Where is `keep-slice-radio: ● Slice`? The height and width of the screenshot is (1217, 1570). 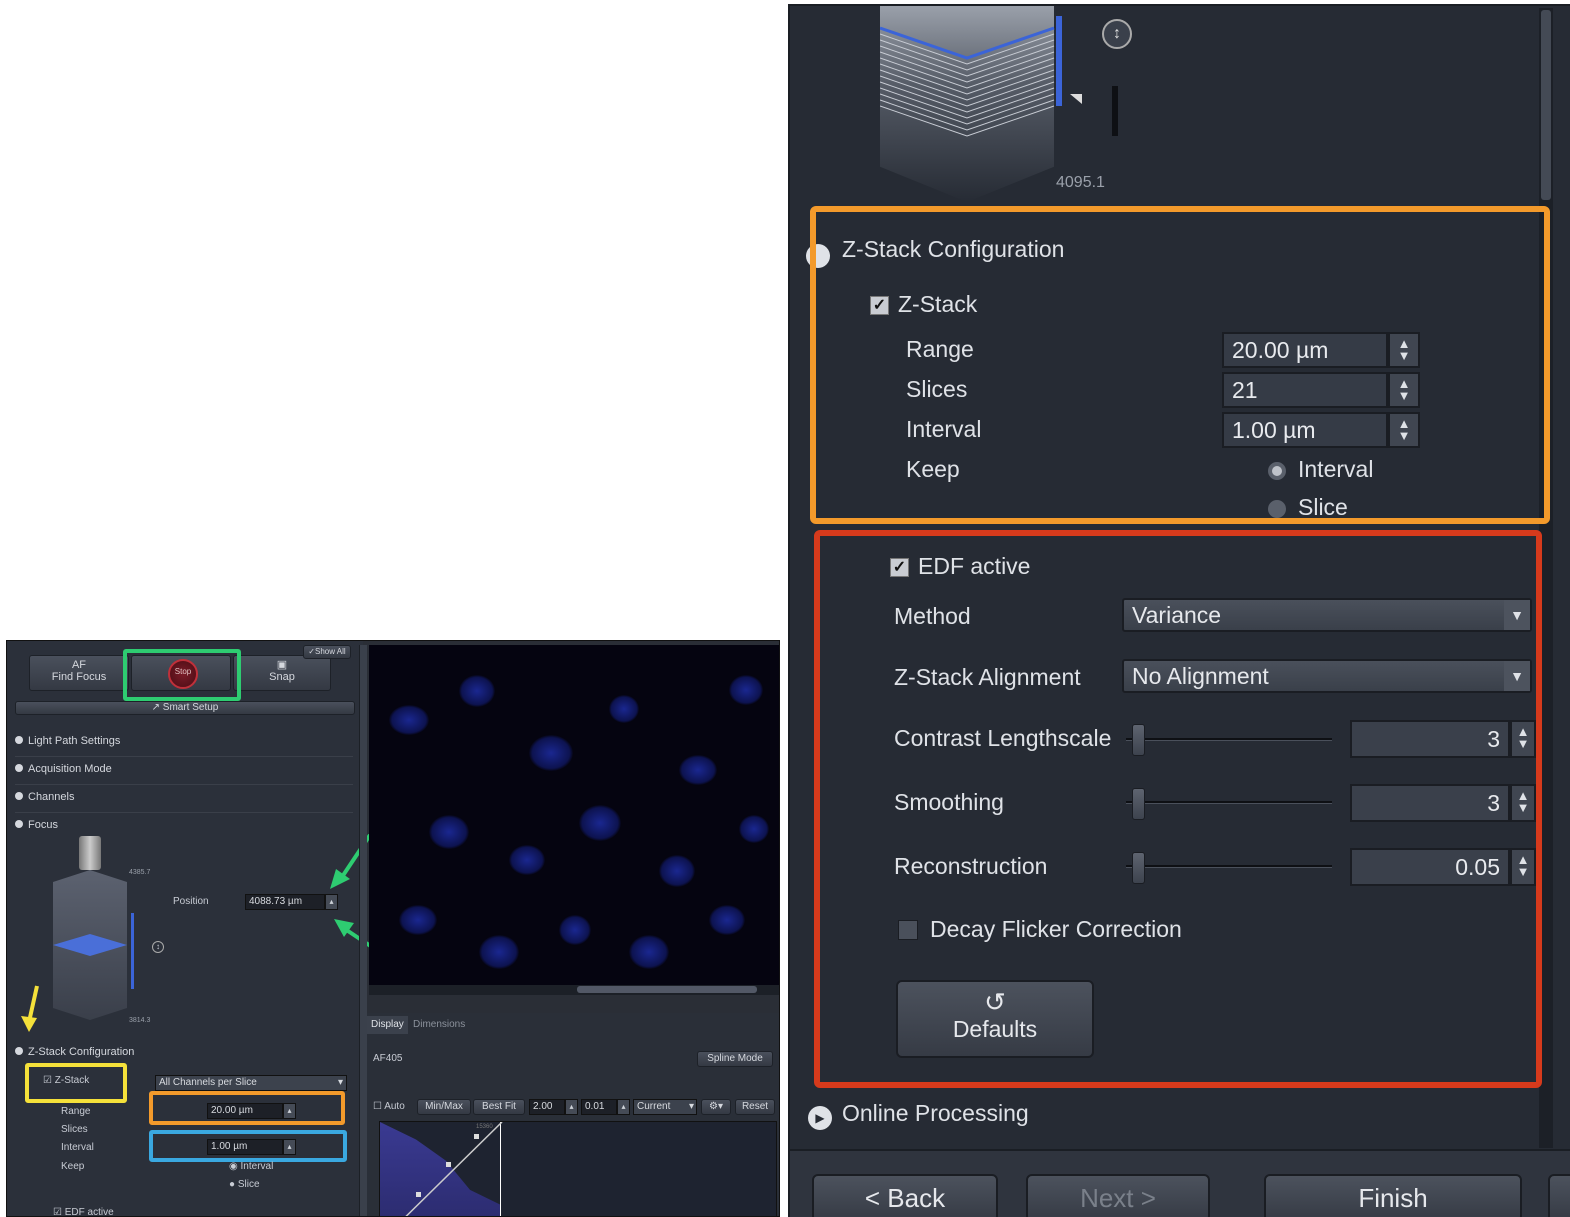 keep-slice-radio: ● Slice is located at coordinates (244, 1184).